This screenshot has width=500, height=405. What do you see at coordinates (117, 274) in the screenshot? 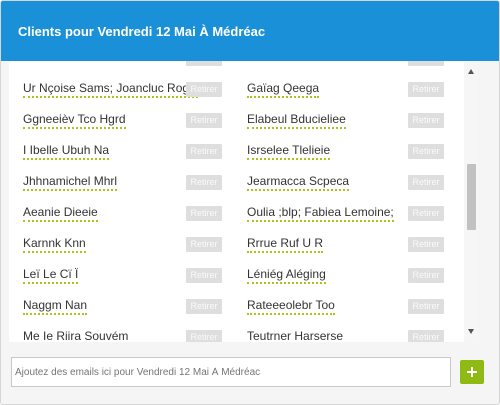
I see `client-item: Leï Le Cï Ï Retirer` at bounding box center [117, 274].